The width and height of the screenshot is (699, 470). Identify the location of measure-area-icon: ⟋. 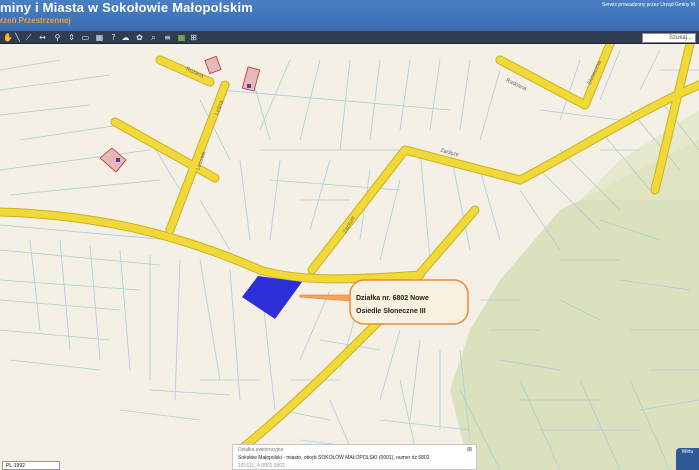
(28, 37).